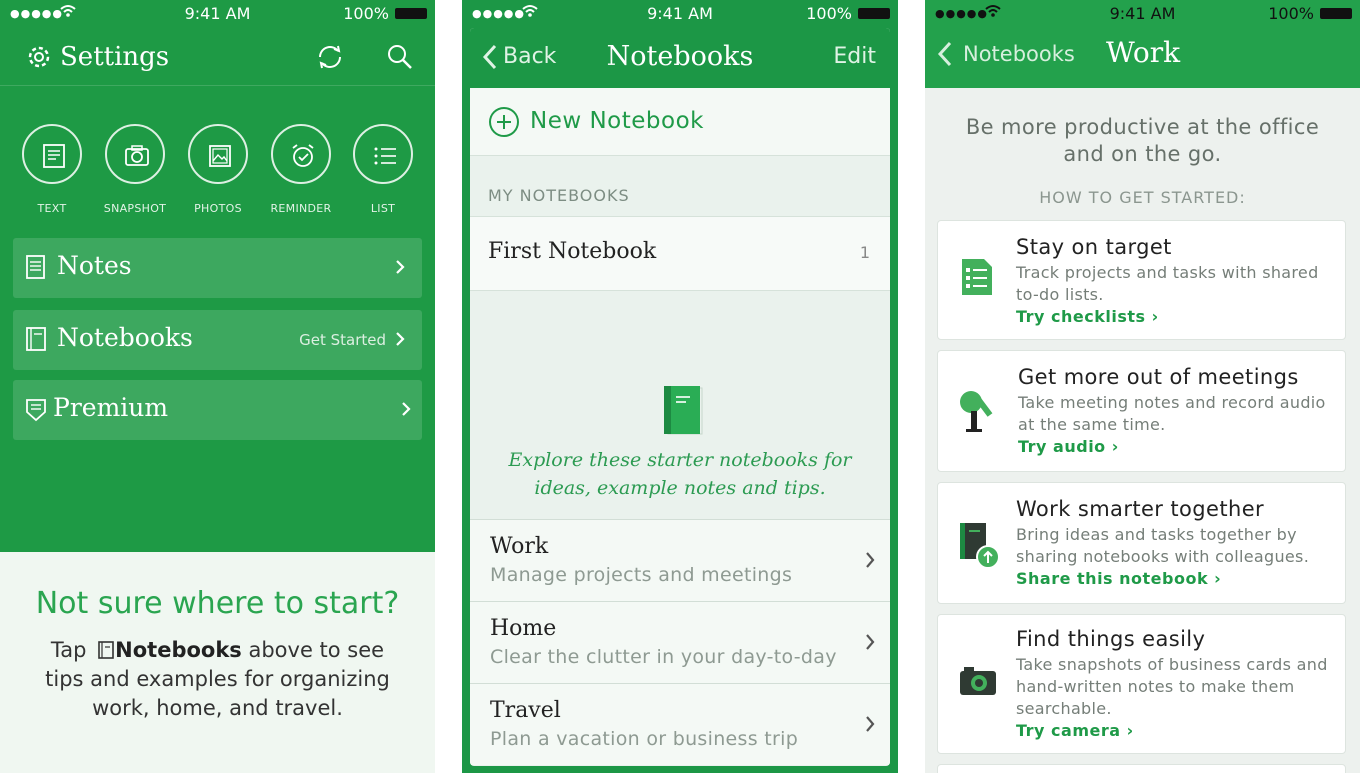 The width and height of the screenshot is (1360, 773). What do you see at coordinates (52, 208) in the screenshot?
I see `quick-action-label: TEXT` at bounding box center [52, 208].